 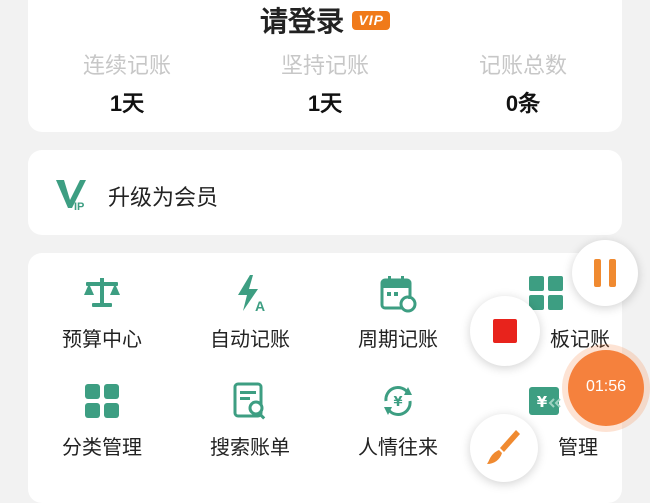 I want to click on recorder-timer: 01:56, so click(x=606, y=386).